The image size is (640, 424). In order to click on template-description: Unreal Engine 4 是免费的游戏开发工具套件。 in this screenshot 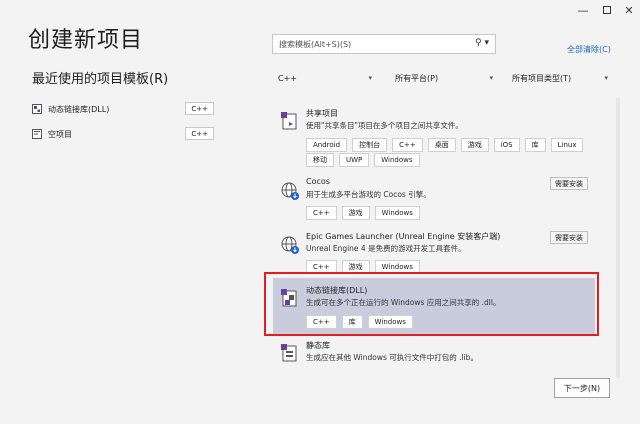, I will do `click(386, 248)`.